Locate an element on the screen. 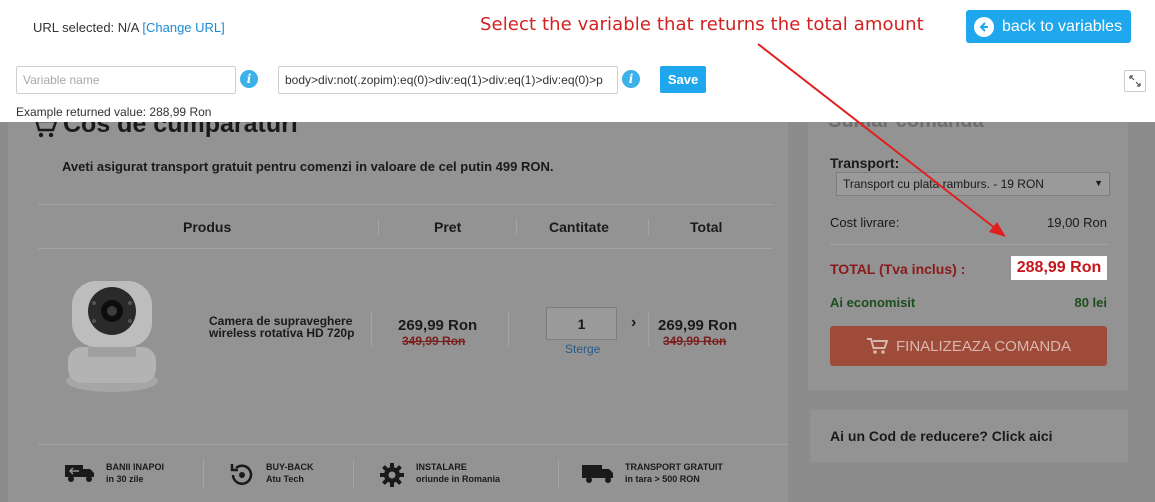  checkout-label: FINALIZEAZA COMANDA is located at coordinates (983, 346).